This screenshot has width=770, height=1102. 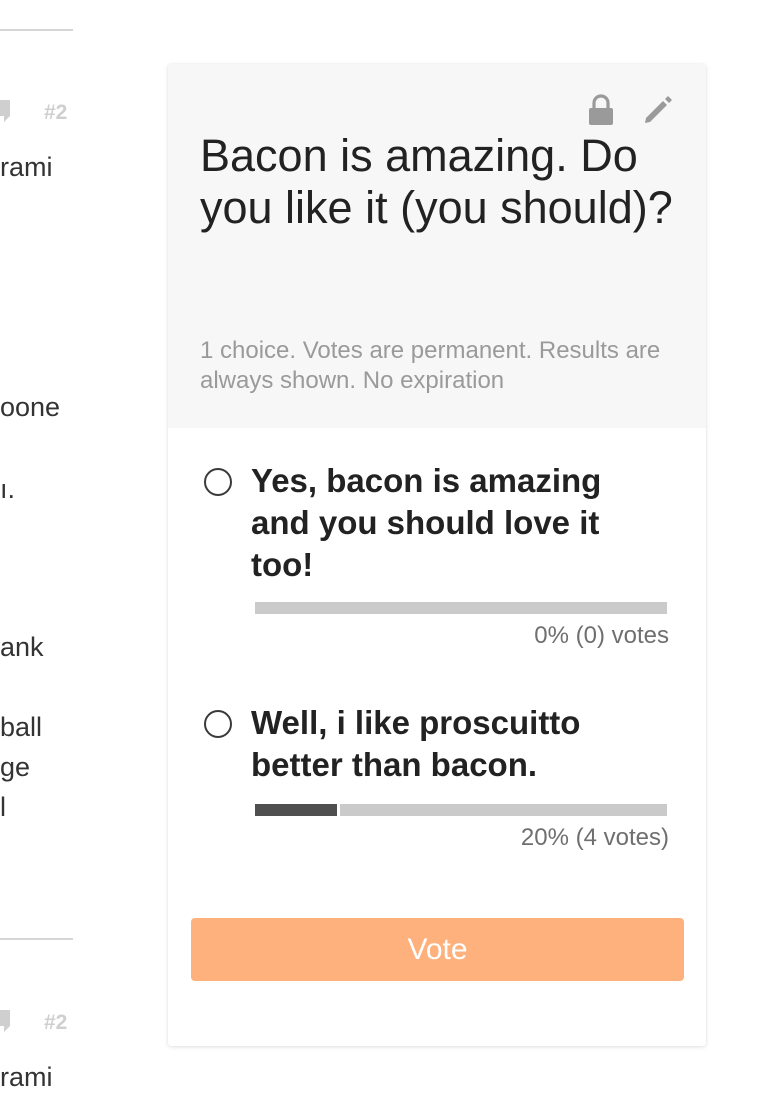 I want to click on post-text-snippet: ball, so click(x=21, y=727).